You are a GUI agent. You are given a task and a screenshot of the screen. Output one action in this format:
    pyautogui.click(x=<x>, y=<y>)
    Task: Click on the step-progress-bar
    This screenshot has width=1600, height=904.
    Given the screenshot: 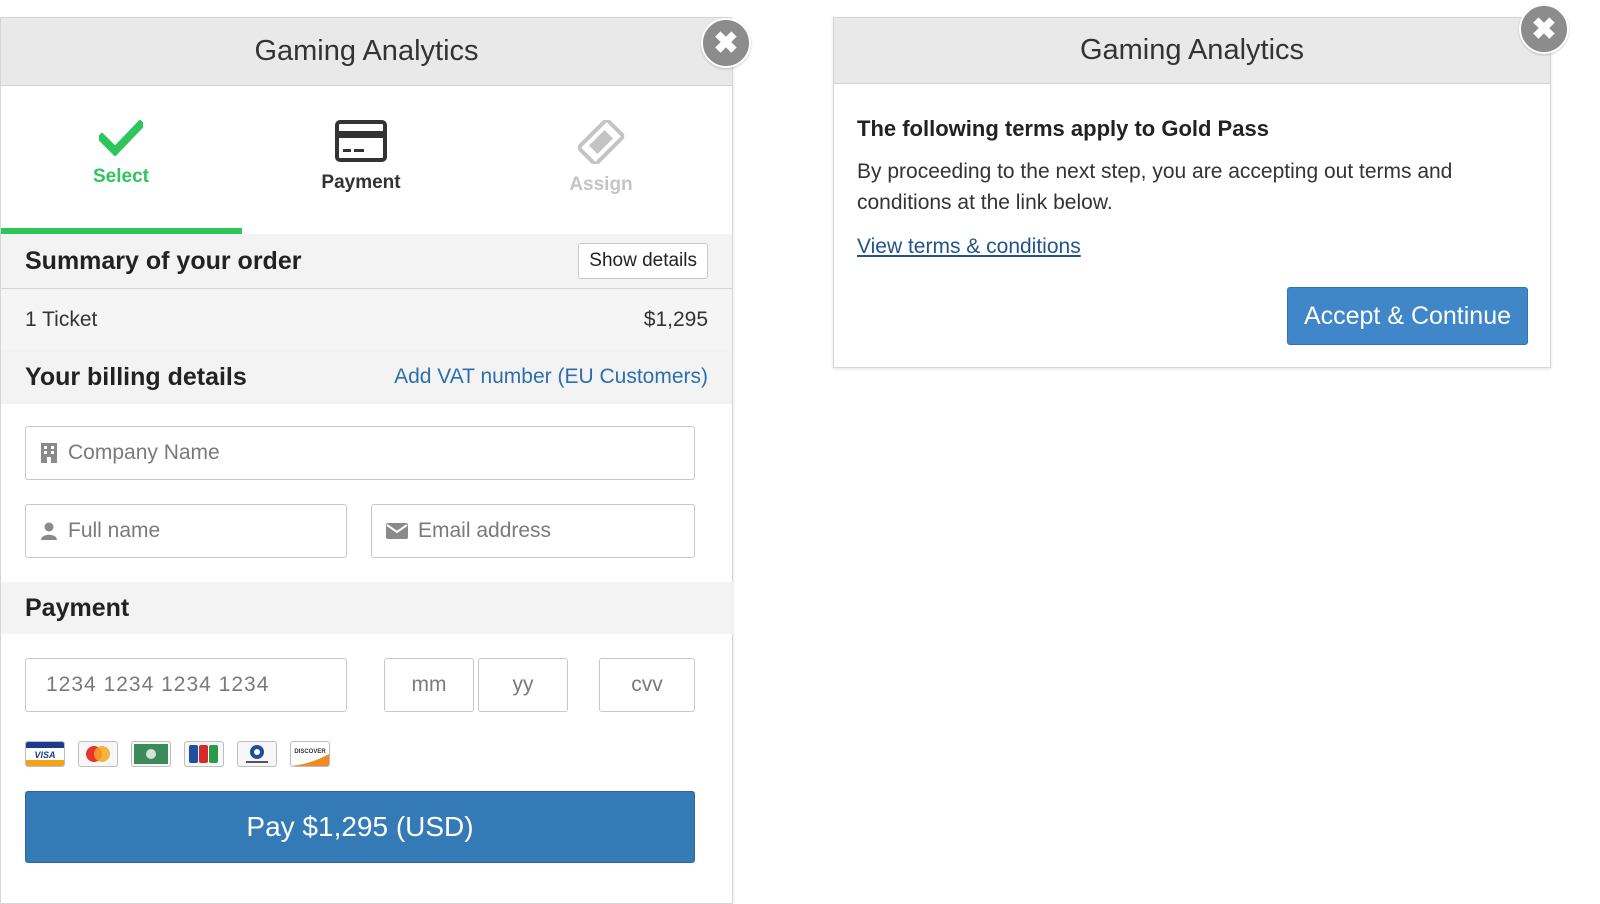 What is the action you would take?
    pyautogui.click(x=121, y=231)
    